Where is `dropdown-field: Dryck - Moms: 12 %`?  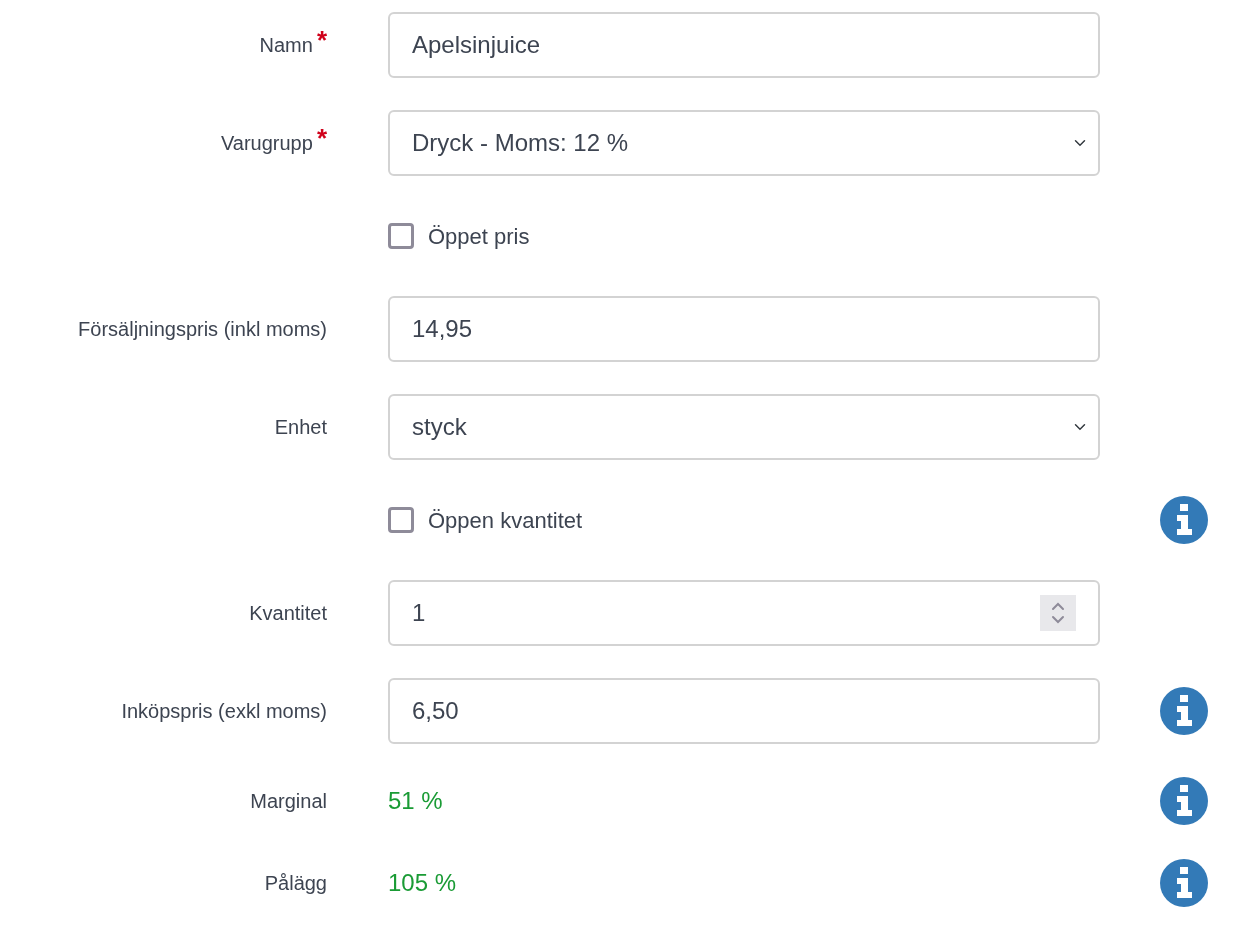 dropdown-field: Dryck - Moms: 12 % is located at coordinates (744, 143).